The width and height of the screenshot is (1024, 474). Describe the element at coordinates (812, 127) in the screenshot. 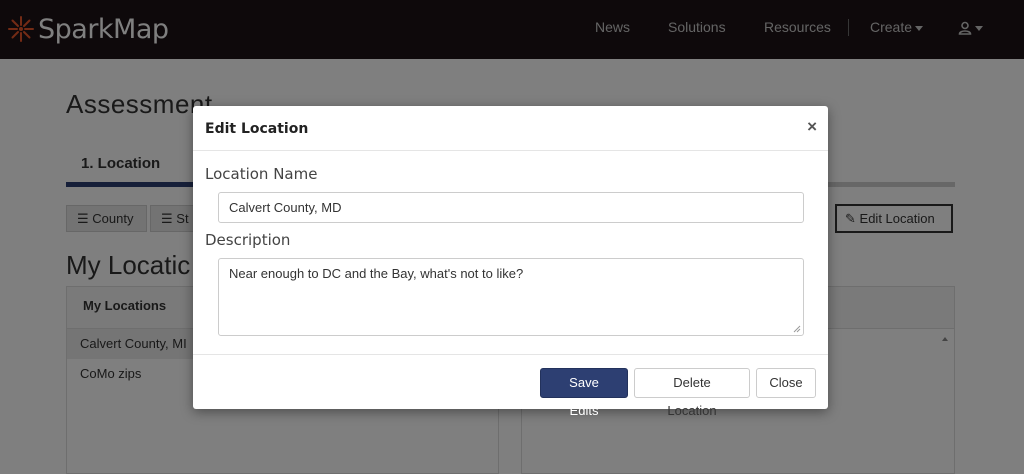

I see `close-icon: ×` at that location.